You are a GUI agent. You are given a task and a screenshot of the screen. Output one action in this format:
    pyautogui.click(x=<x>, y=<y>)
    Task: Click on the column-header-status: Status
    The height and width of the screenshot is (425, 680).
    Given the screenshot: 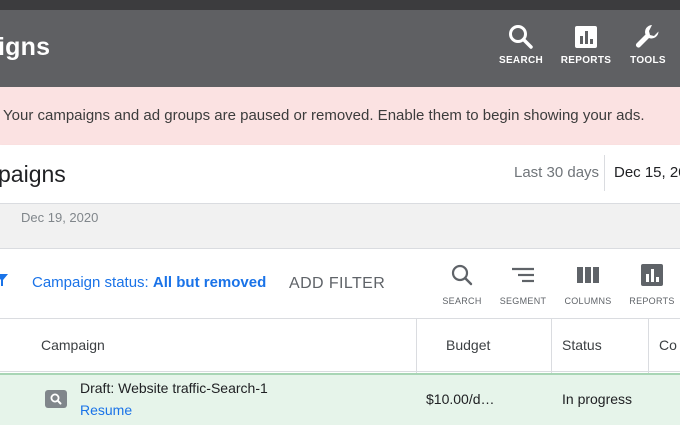 What is the action you would take?
    pyautogui.click(x=582, y=345)
    